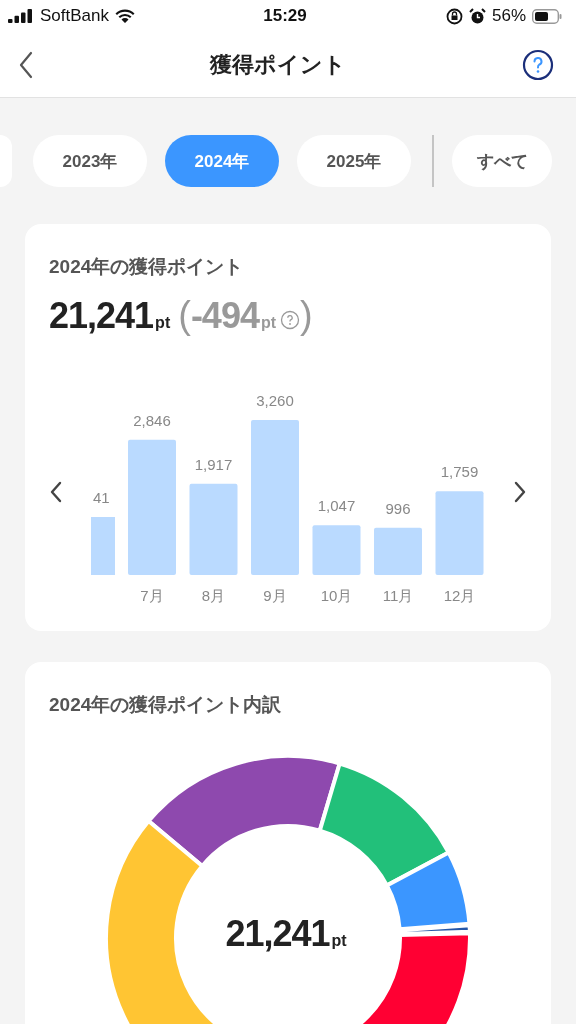 The height and width of the screenshot is (1024, 576). What do you see at coordinates (213, 595) in the screenshot?
I see `month-label: 8月` at bounding box center [213, 595].